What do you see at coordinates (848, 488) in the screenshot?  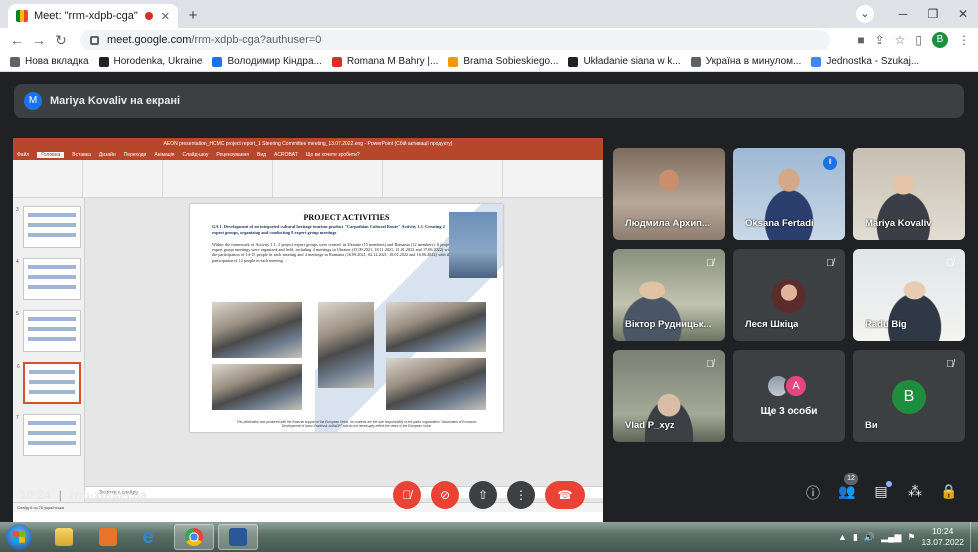 I see `people-button: 12 👥` at bounding box center [848, 488].